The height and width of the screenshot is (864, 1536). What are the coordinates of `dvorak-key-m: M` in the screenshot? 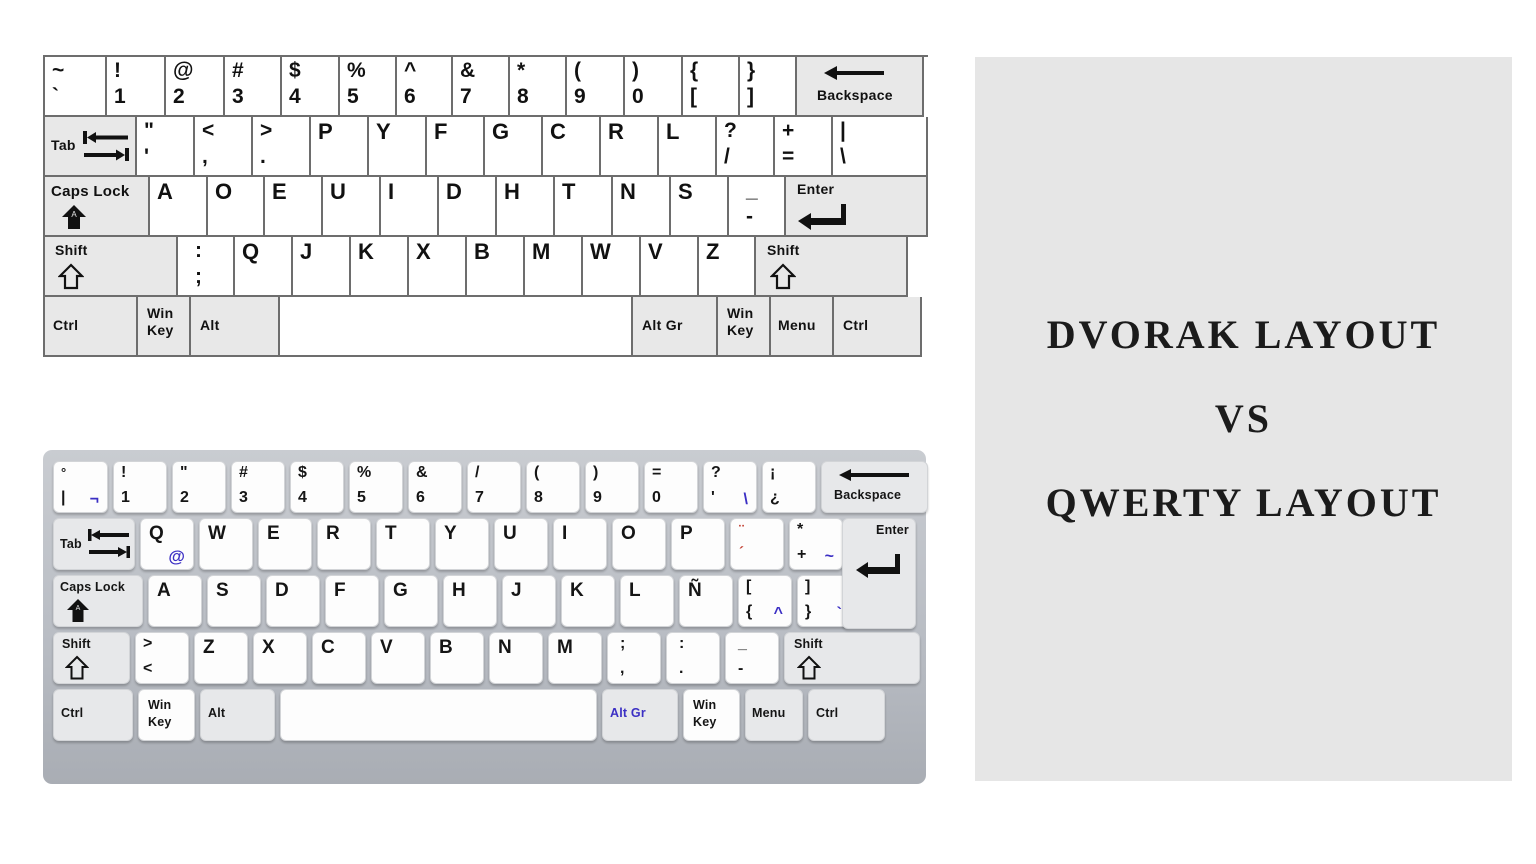 It's located at (554, 267).